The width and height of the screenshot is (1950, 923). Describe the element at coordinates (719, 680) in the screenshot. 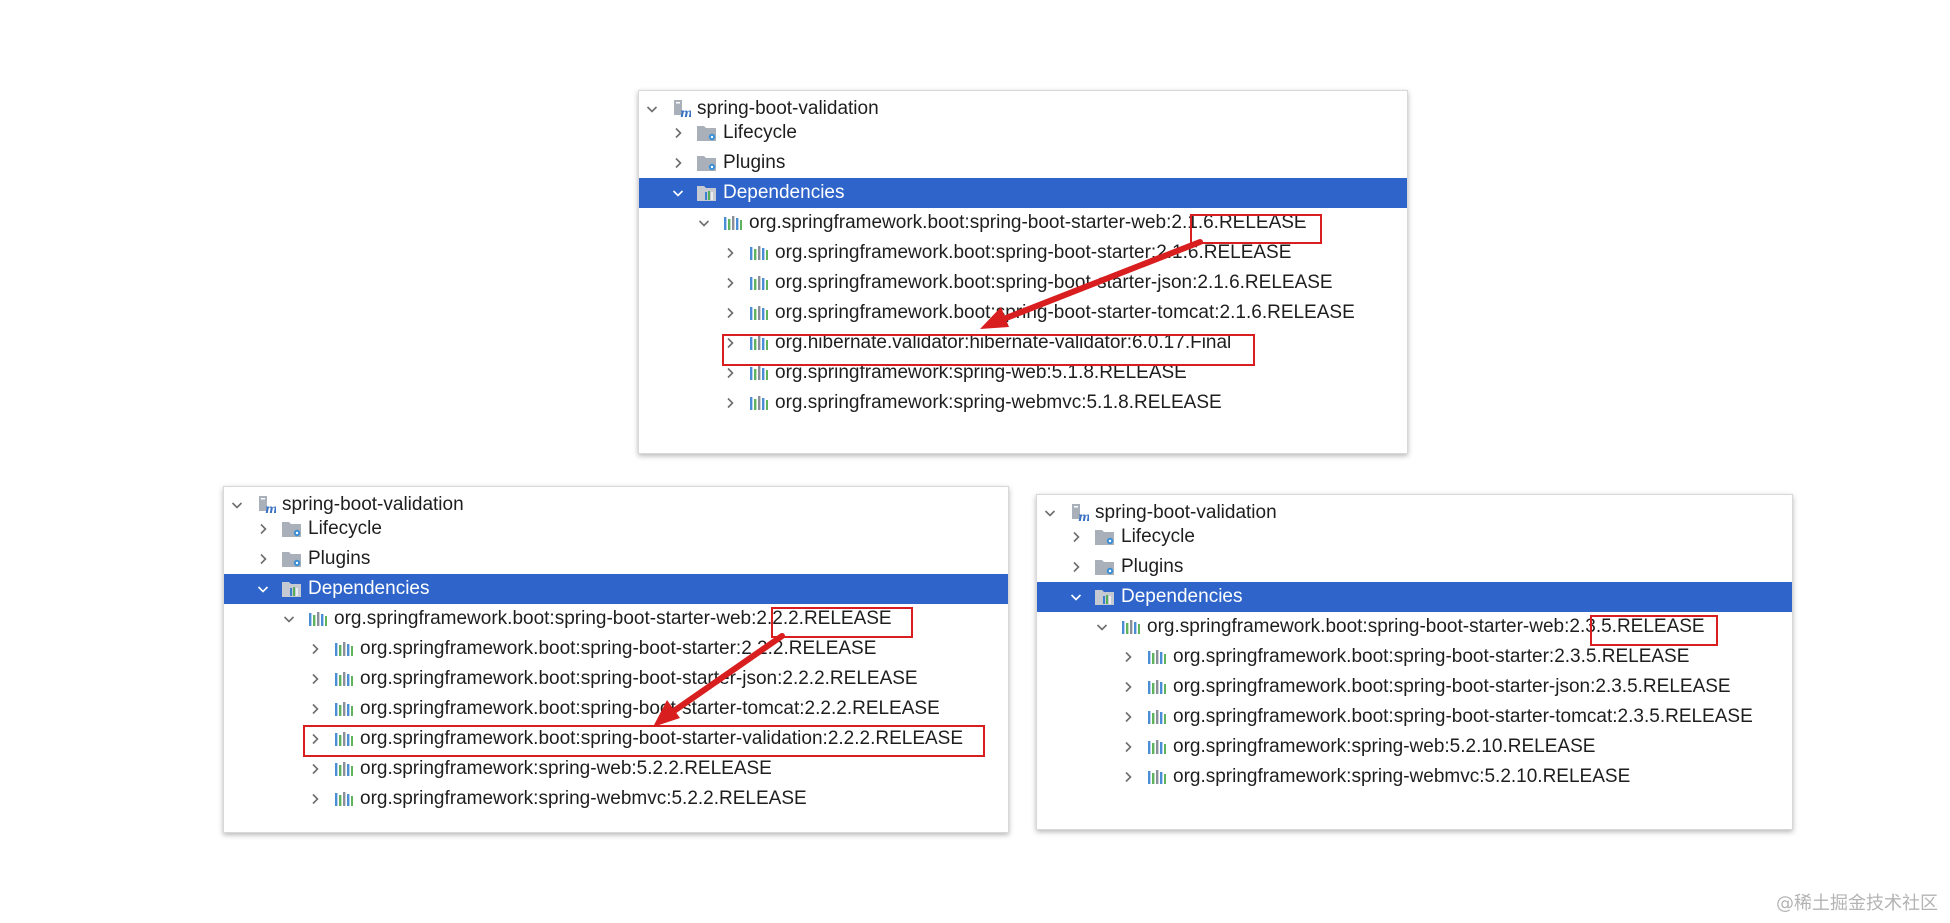

I see `arrow-bottom-left` at that location.